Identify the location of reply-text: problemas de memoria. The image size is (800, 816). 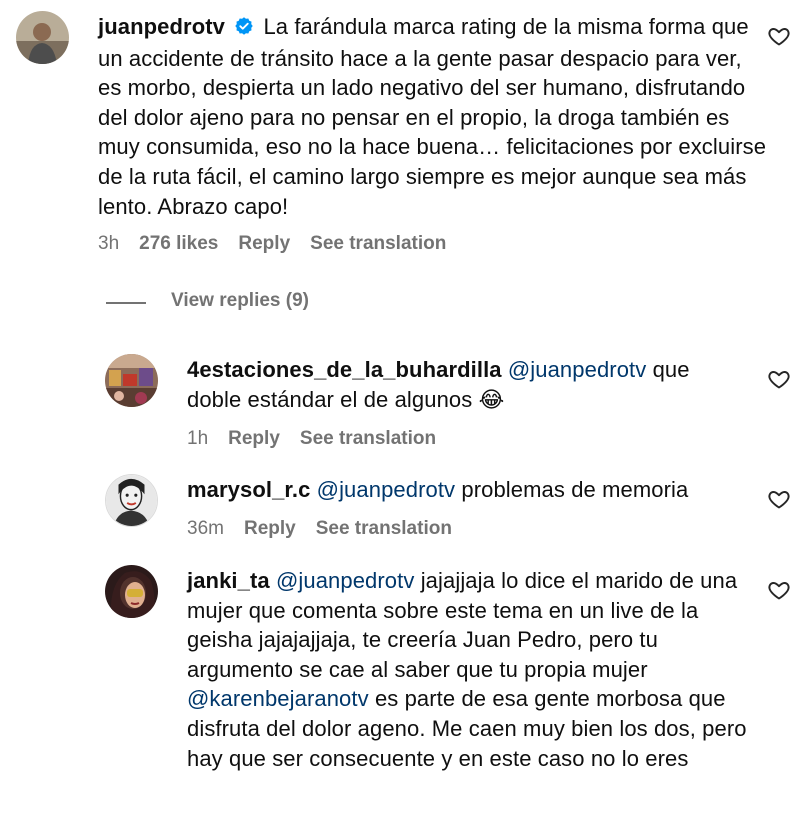
(575, 489).